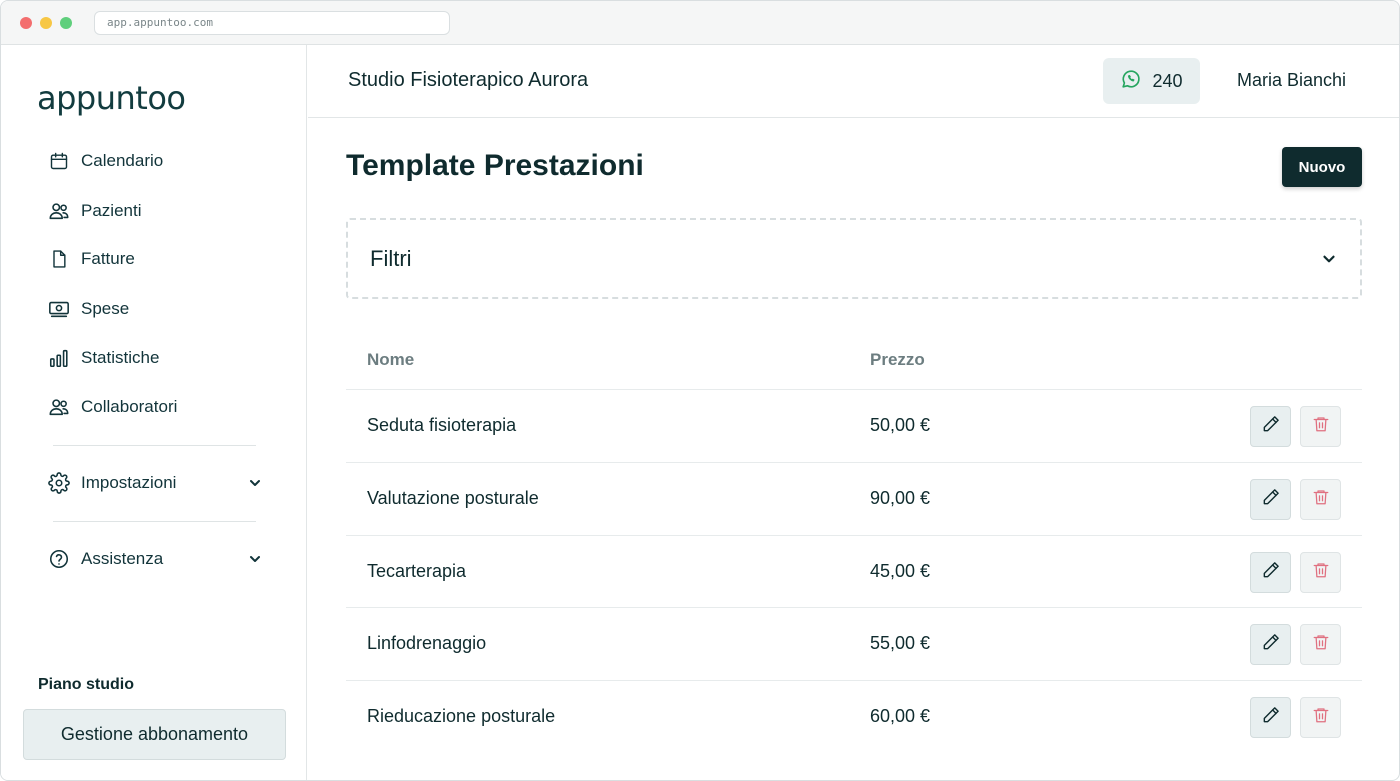 The height and width of the screenshot is (781, 1400). What do you see at coordinates (495, 165) in the screenshot?
I see `page-title: Template Prestazioni` at bounding box center [495, 165].